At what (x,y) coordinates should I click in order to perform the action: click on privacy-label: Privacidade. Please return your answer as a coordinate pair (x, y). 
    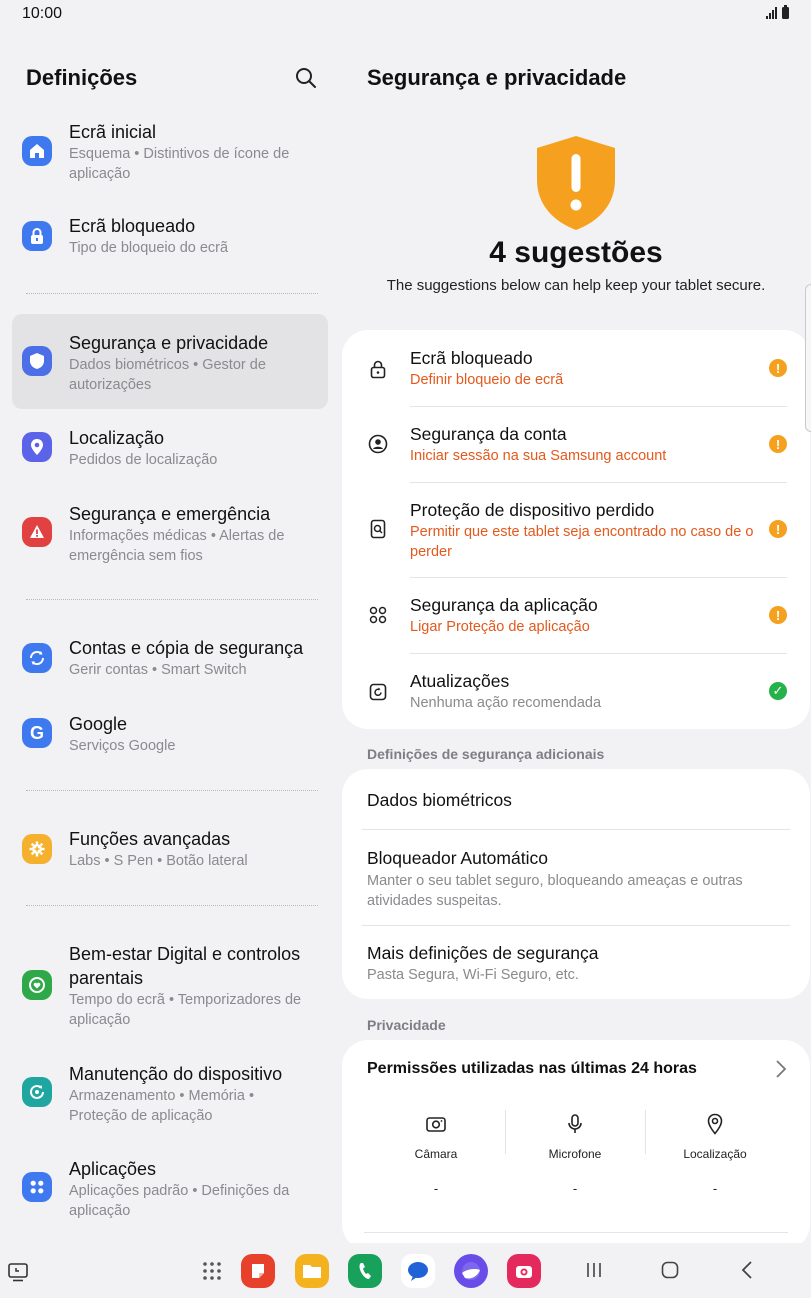
    Looking at the image, I should click on (406, 1025).